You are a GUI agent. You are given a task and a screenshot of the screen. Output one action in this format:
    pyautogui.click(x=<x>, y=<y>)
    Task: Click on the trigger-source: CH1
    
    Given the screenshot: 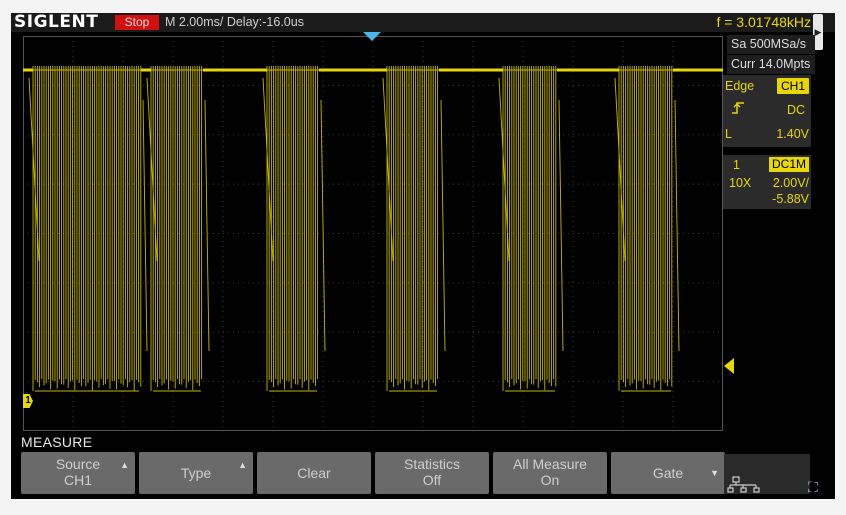 What is the action you would take?
    pyautogui.click(x=792, y=86)
    